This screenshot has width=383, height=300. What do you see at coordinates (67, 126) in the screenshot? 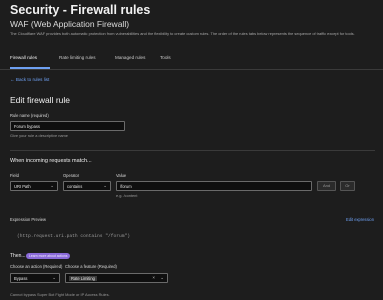
I see `rule-name-input` at bounding box center [67, 126].